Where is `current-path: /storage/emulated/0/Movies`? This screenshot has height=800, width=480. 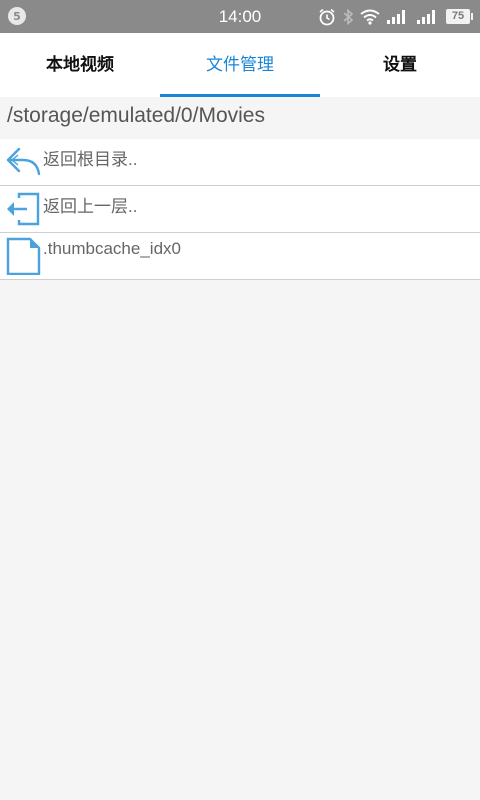 current-path: /storage/emulated/0/Movies is located at coordinates (136, 115).